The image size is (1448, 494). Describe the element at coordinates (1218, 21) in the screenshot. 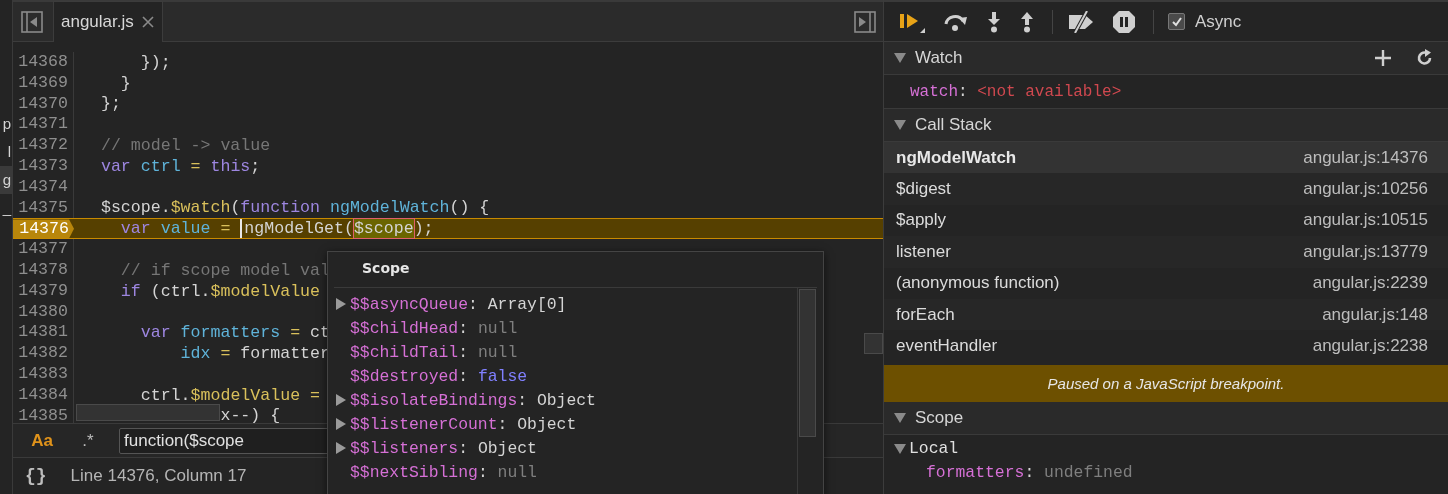

I see `async-label: Async` at that location.